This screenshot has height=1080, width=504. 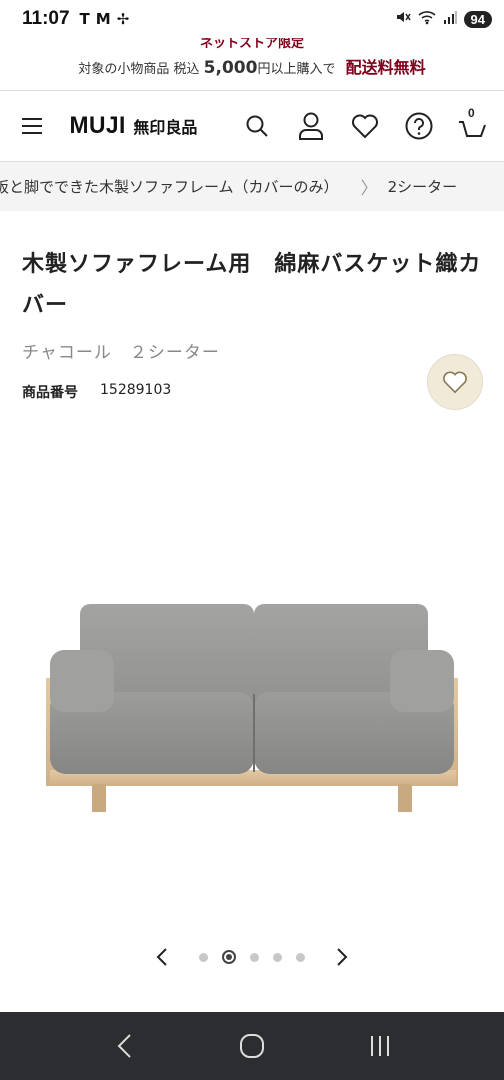 I want to click on arm-cushion-right, so click(x=422, y=681).